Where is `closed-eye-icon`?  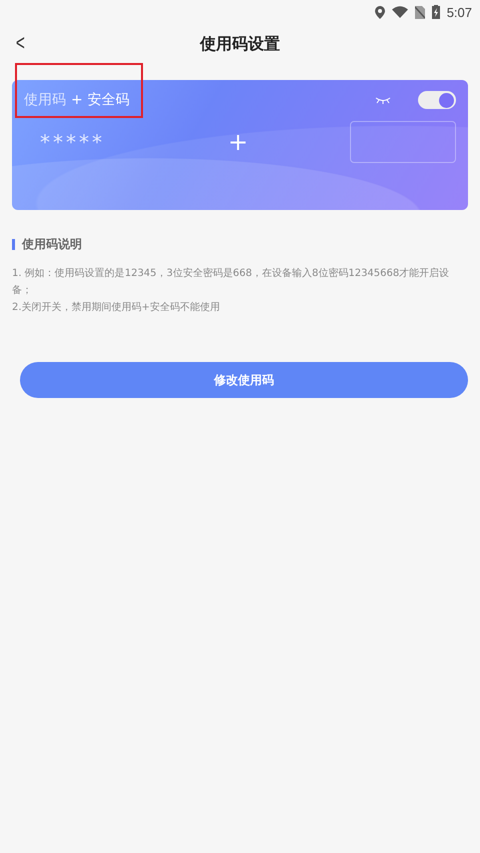 closed-eye-icon is located at coordinates (383, 100).